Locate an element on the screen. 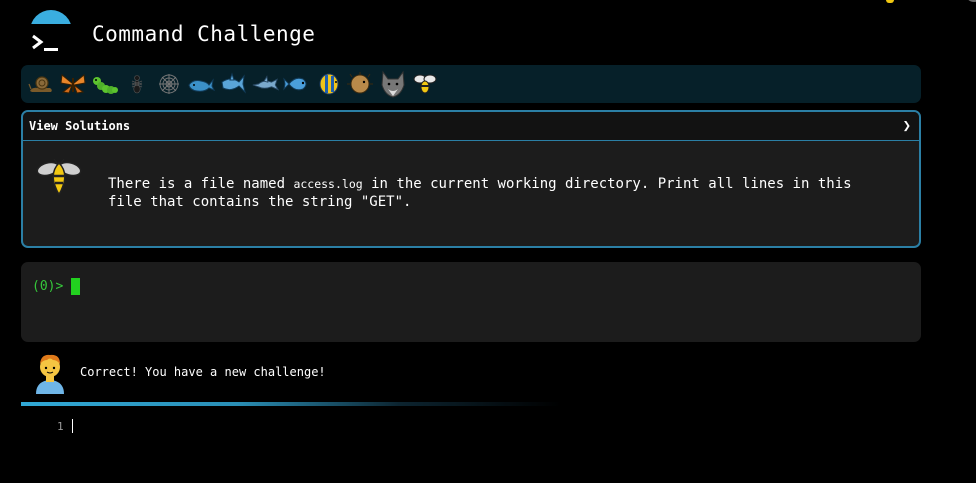  spider-web-icon is located at coordinates (169, 84).